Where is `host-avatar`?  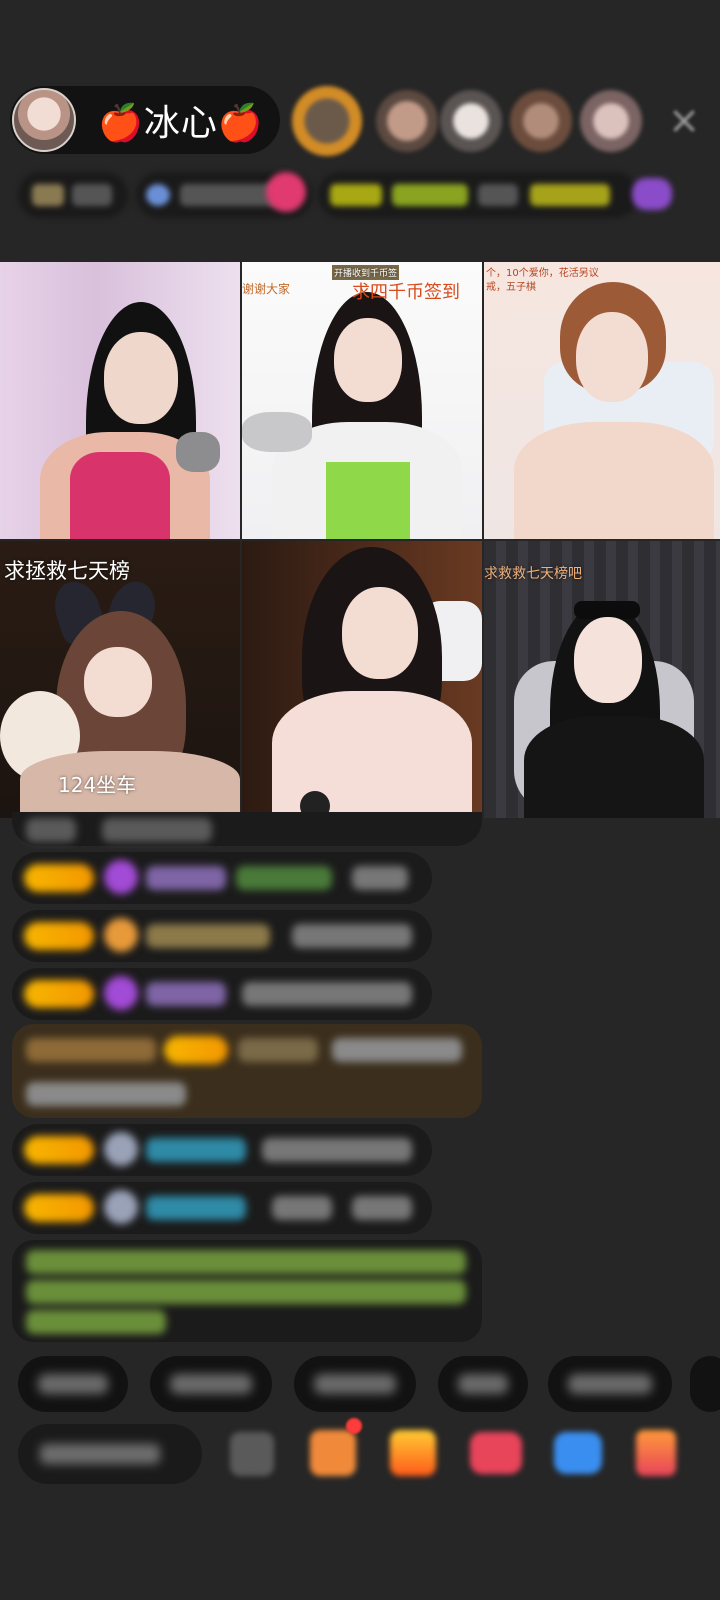
host-avatar is located at coordinates (44, 120).